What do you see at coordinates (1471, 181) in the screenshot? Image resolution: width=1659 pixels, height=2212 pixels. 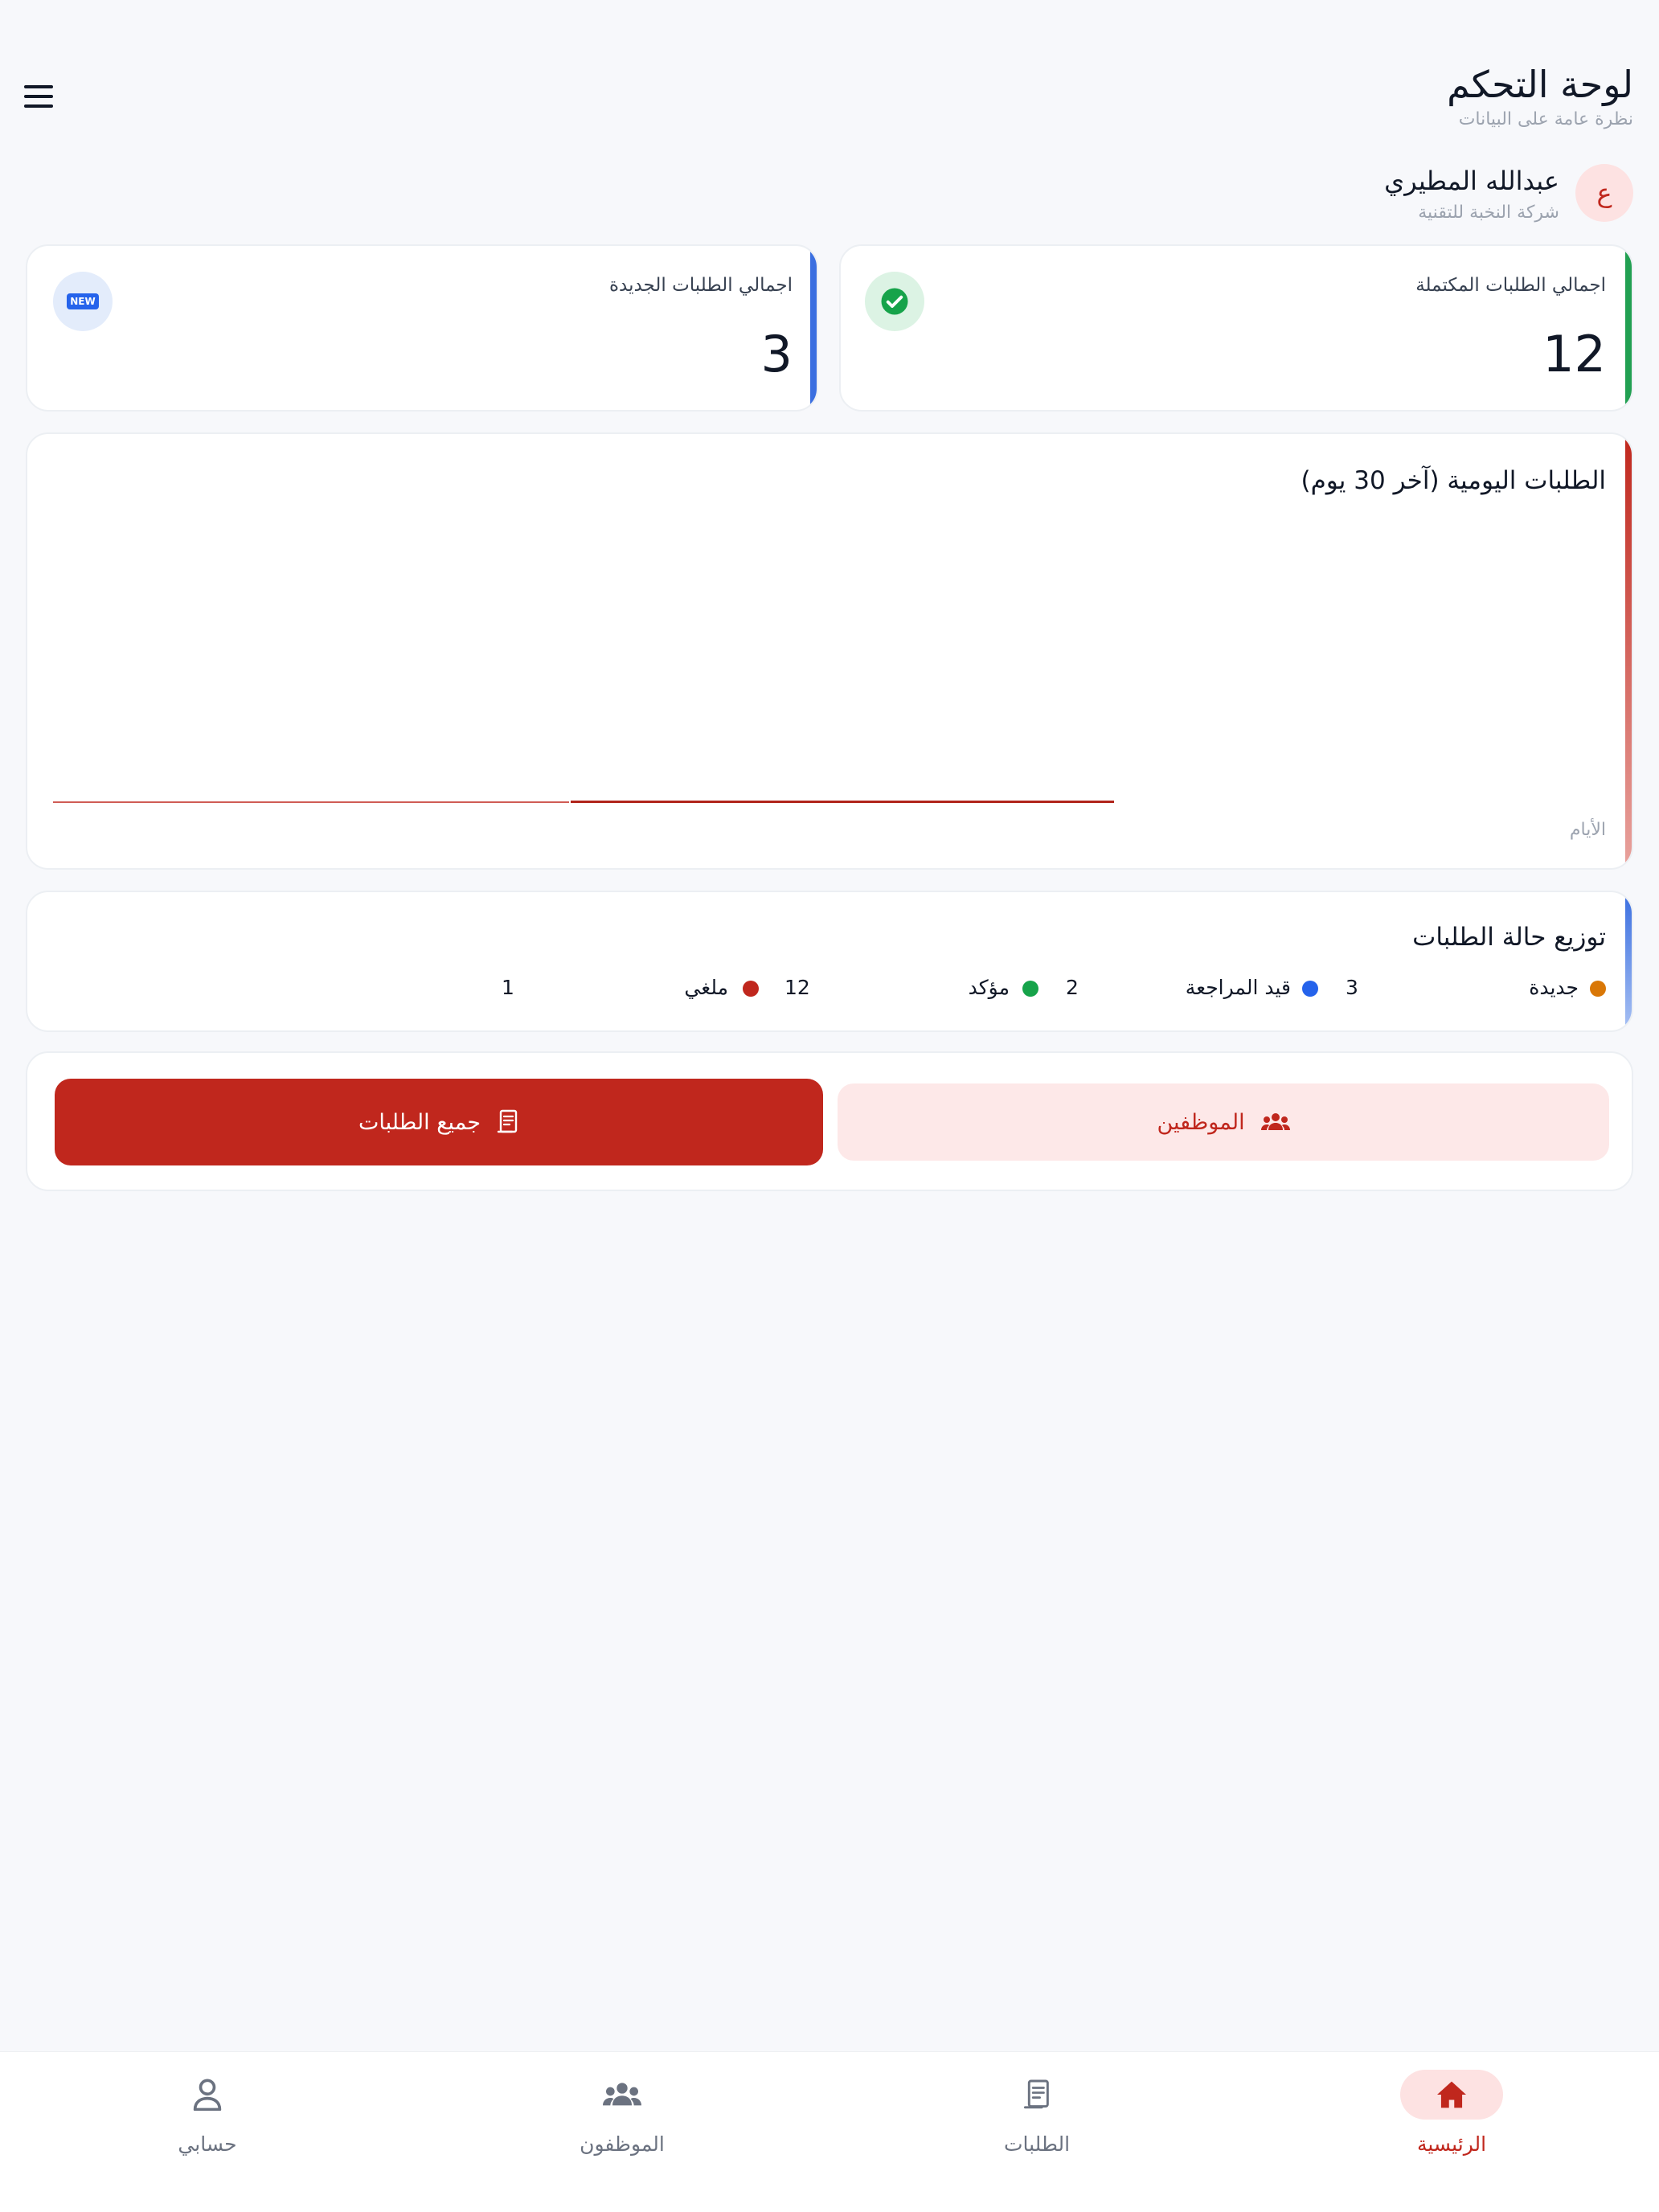 I see `user-name: عبدالله المطيري` at bounding box center [1471, 181].